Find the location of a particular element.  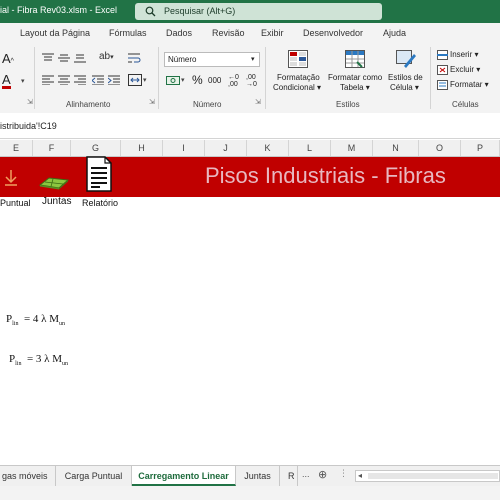

window-title: ial - Fibra Rev03.xlsm - Excel is located at coordinates (59, 10).